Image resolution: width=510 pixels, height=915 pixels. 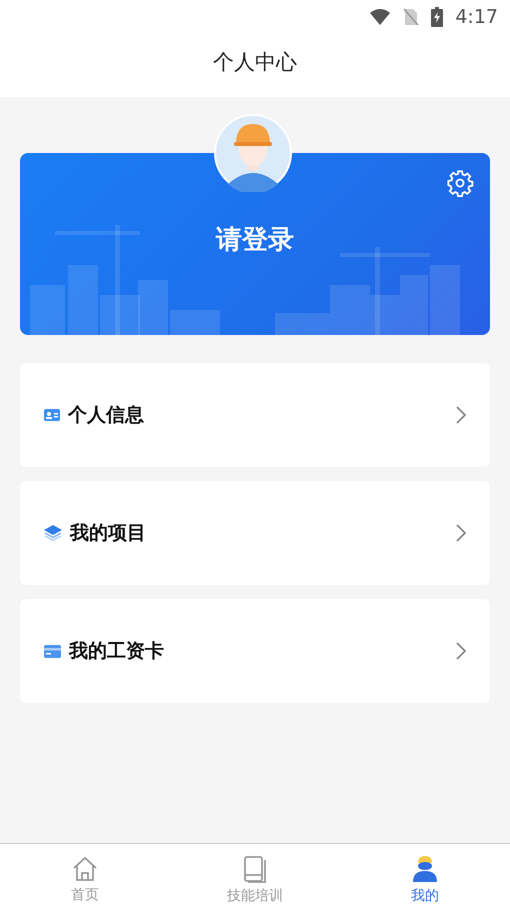 I want to click on nav-tab: 首页, so click(x=85, y=879).